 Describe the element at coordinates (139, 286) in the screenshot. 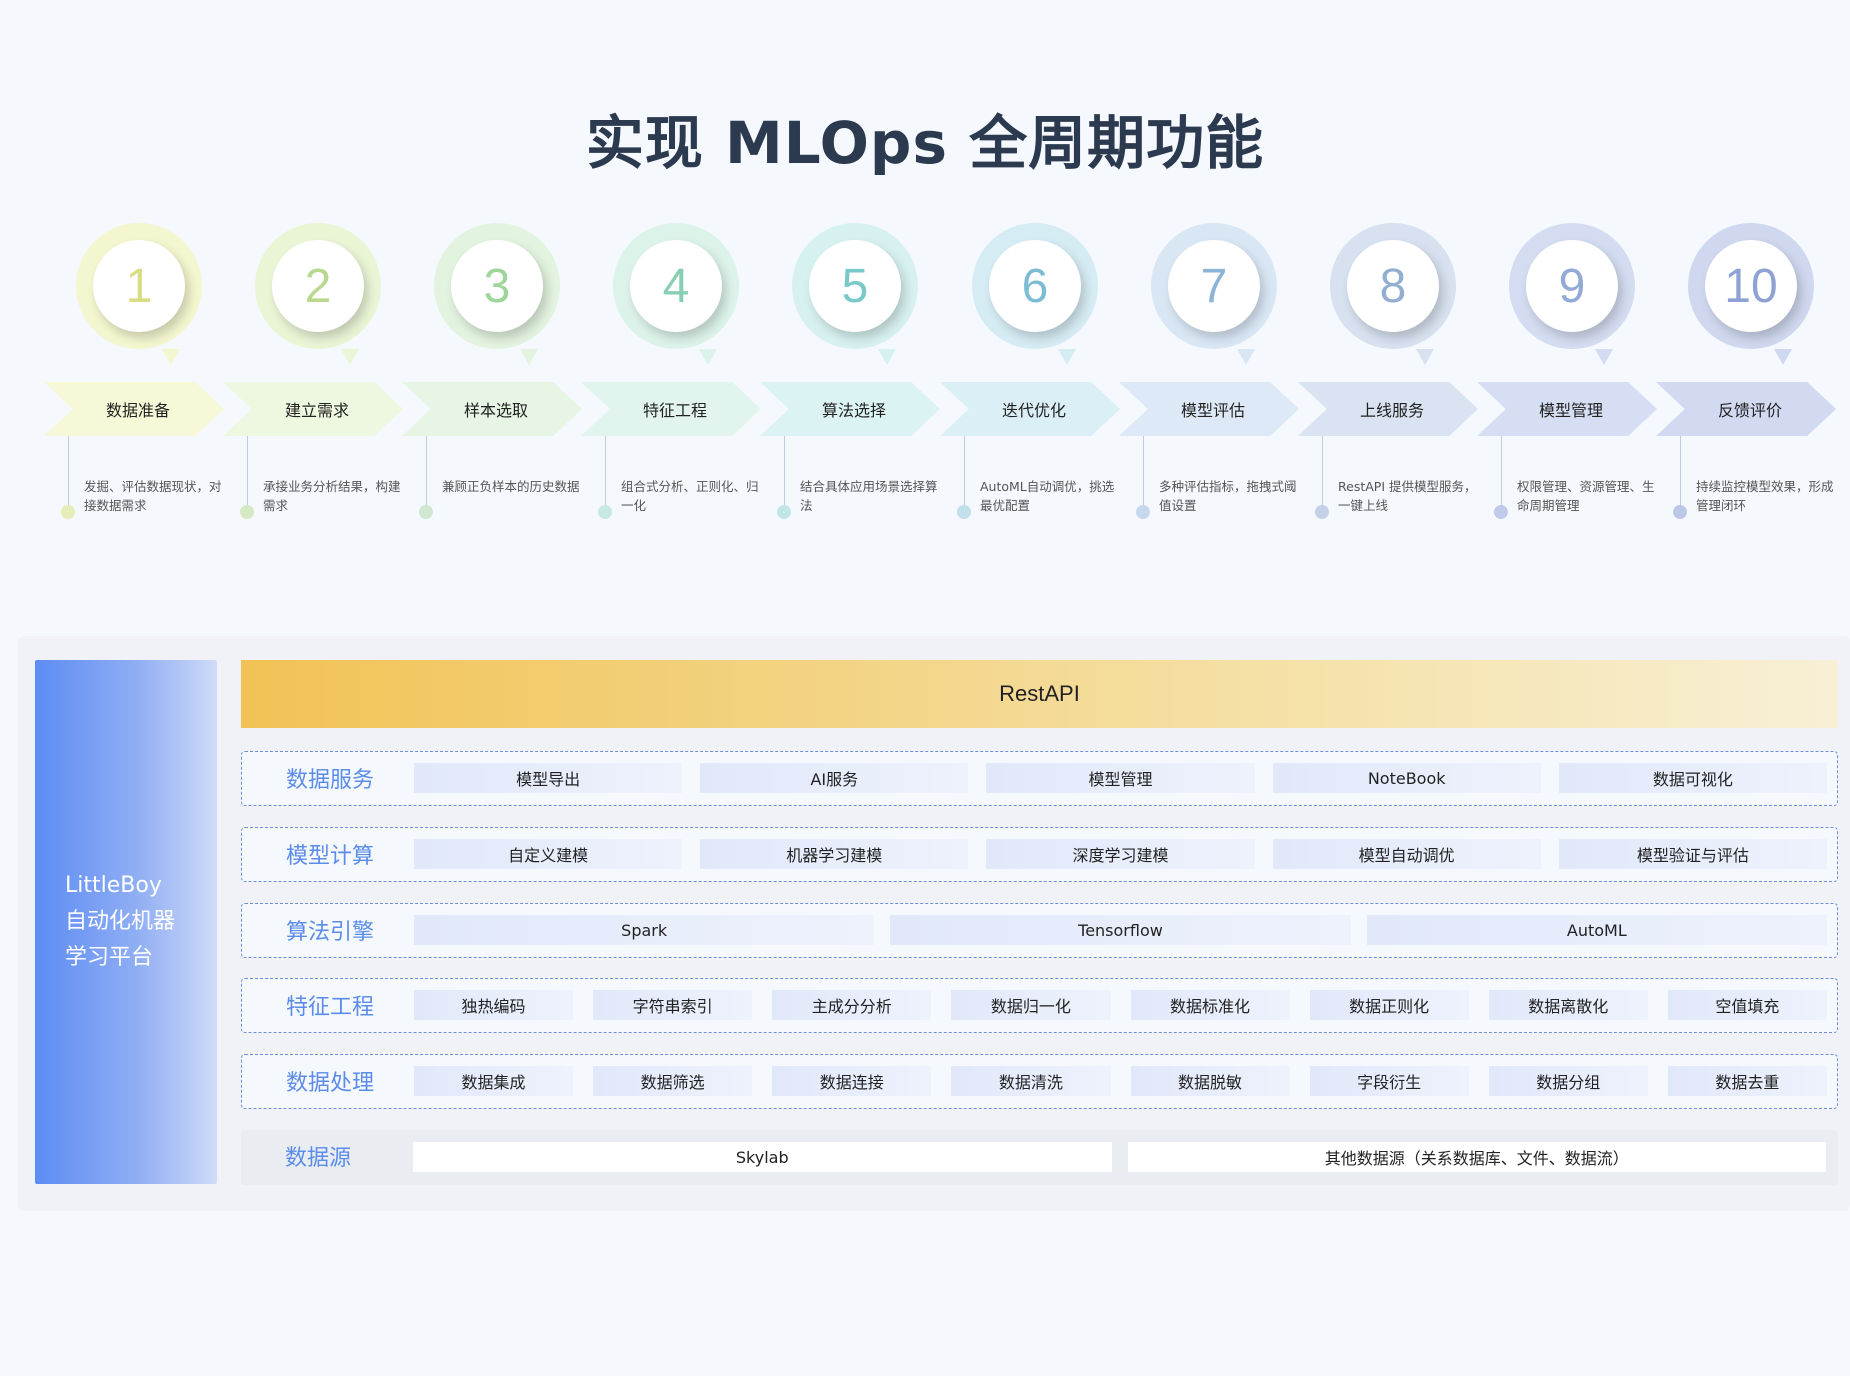

I see `step-number: 1` at that location.